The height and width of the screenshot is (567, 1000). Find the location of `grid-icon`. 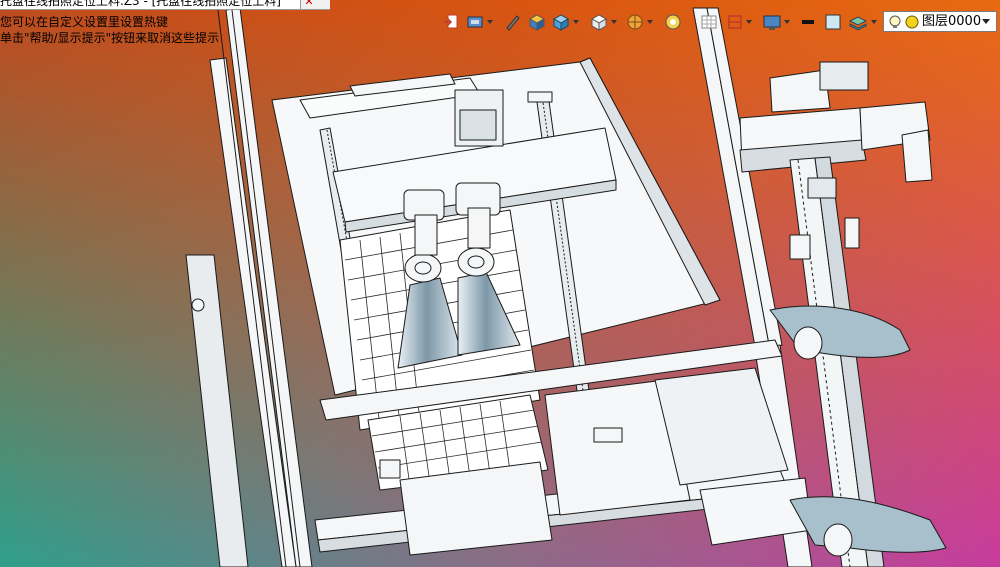

grid-icon is located at coordinates (709, 22).